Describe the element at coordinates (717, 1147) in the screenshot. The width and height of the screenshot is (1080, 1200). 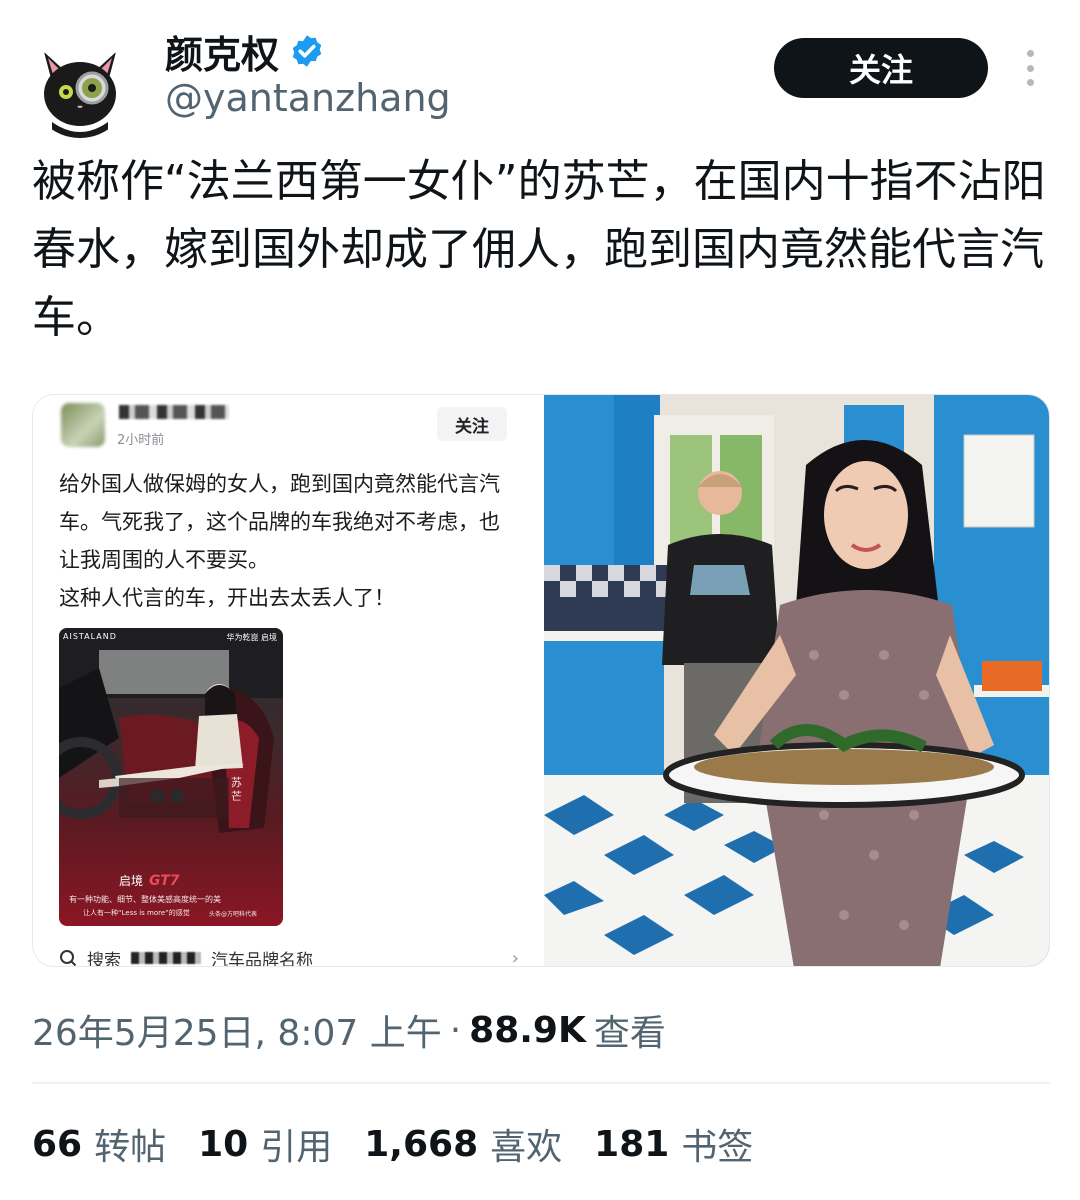
I see `bookmarks-label: 书签` at that location.